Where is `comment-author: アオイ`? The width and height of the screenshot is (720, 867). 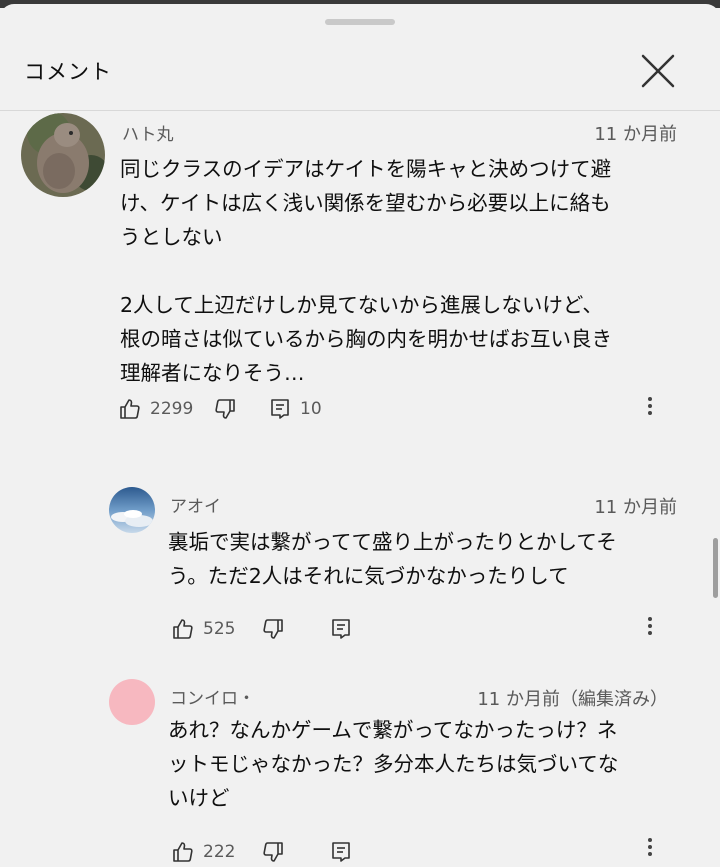 comment-author: アオイ is located at coordinates (195, 504).